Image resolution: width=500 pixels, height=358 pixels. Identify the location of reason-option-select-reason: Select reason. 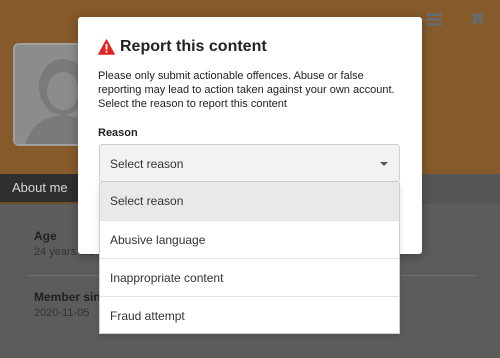
(249, 201).